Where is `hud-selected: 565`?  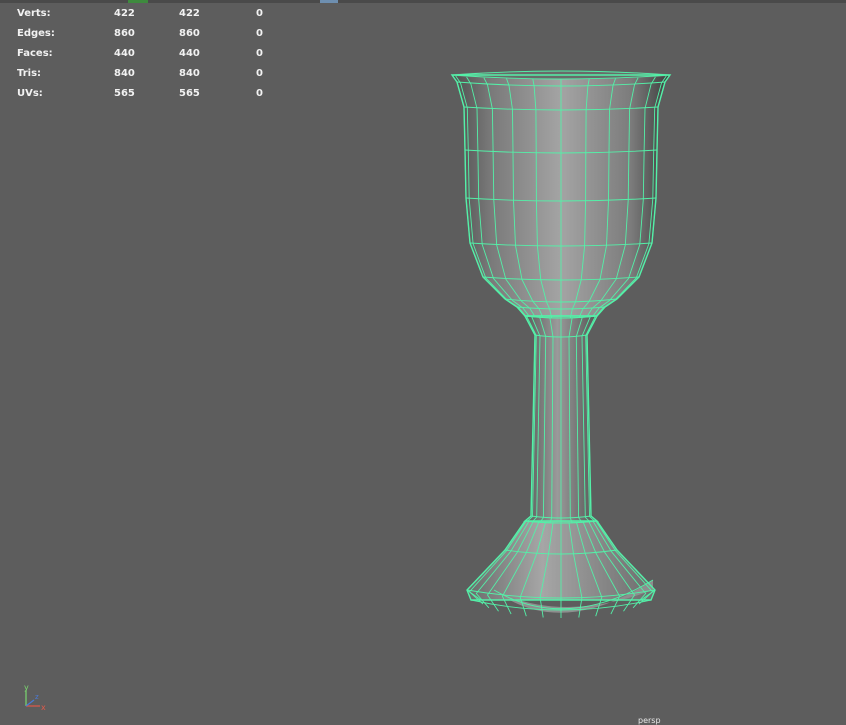 hud-selected: 565 is located at coordinates (189, 93).